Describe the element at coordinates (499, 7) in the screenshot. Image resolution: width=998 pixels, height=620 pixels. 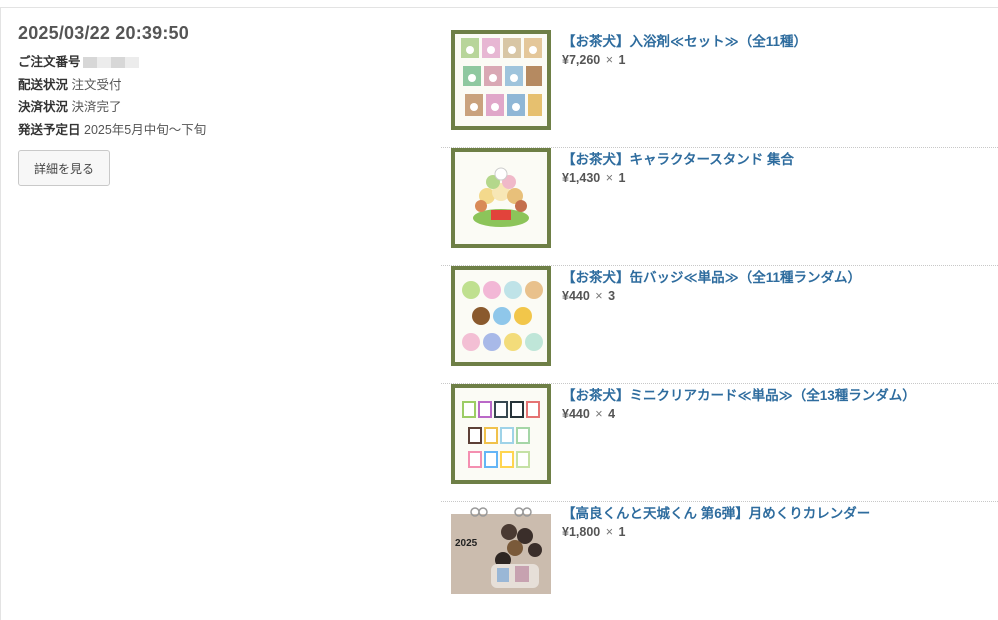
I see `top-divider` at that location.